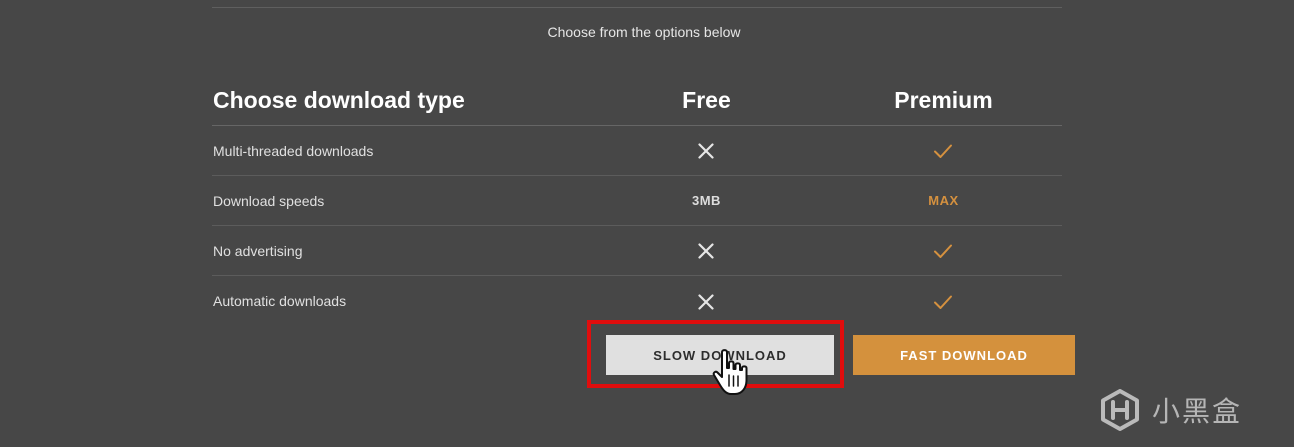 Image resolution: width=1294 pixels, height=447 pixels. I want to click on hand-pointer-icon, so click(730, 372).